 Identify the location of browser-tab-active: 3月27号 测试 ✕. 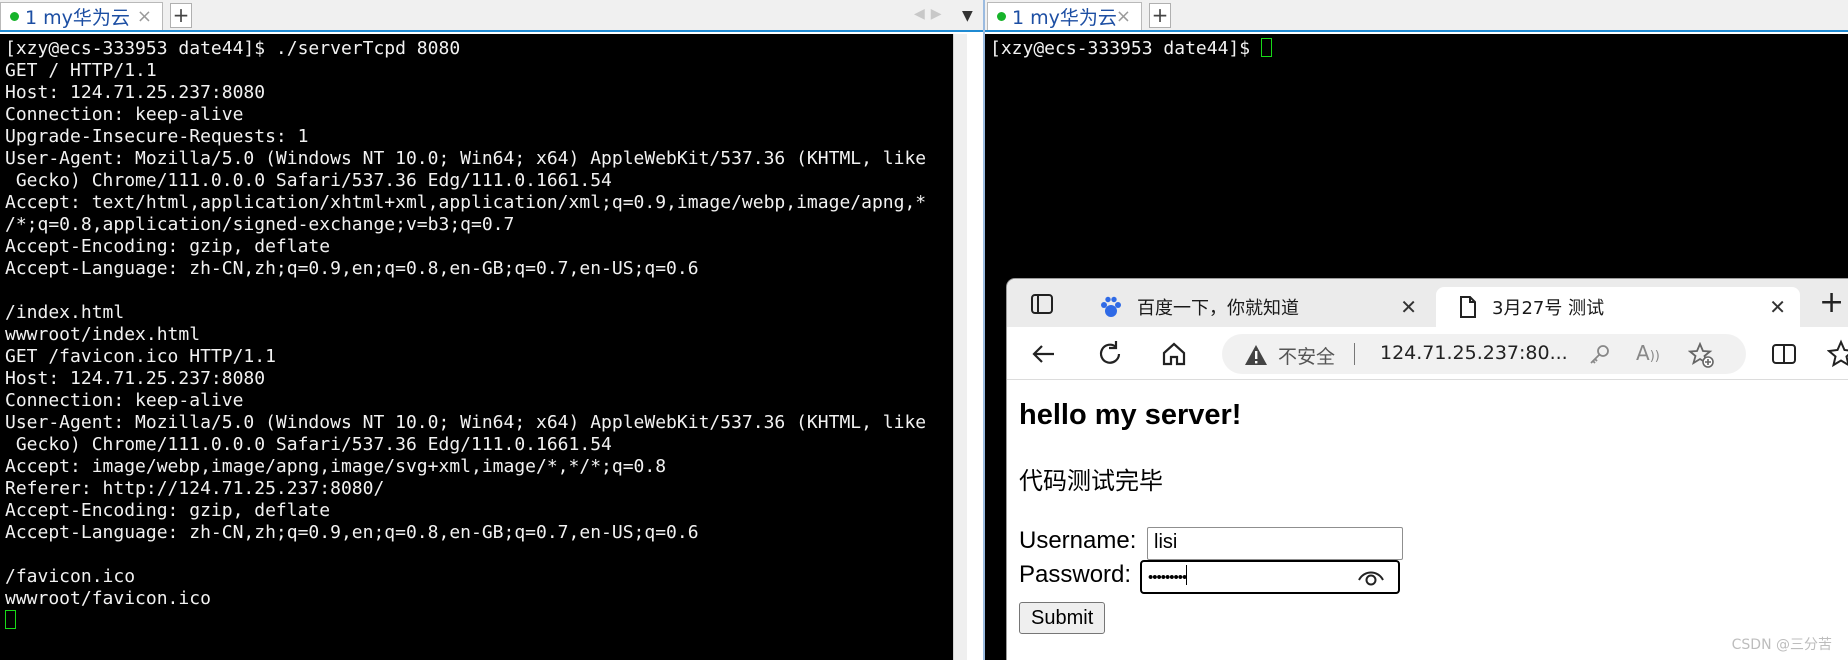
(1618, 307).